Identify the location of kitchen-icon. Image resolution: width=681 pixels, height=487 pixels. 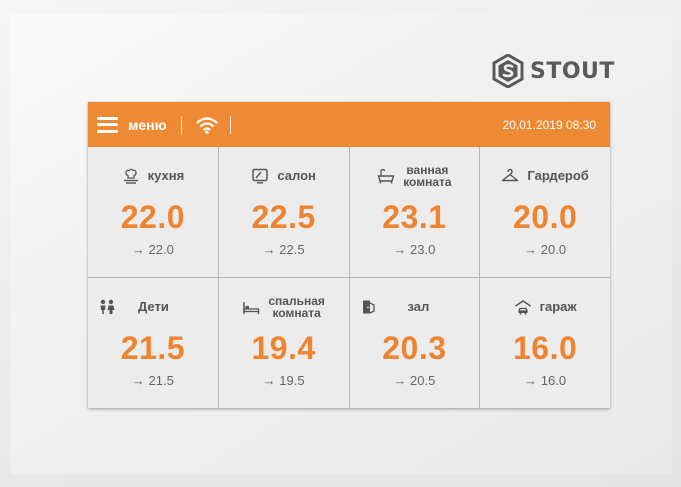
(130, 176).